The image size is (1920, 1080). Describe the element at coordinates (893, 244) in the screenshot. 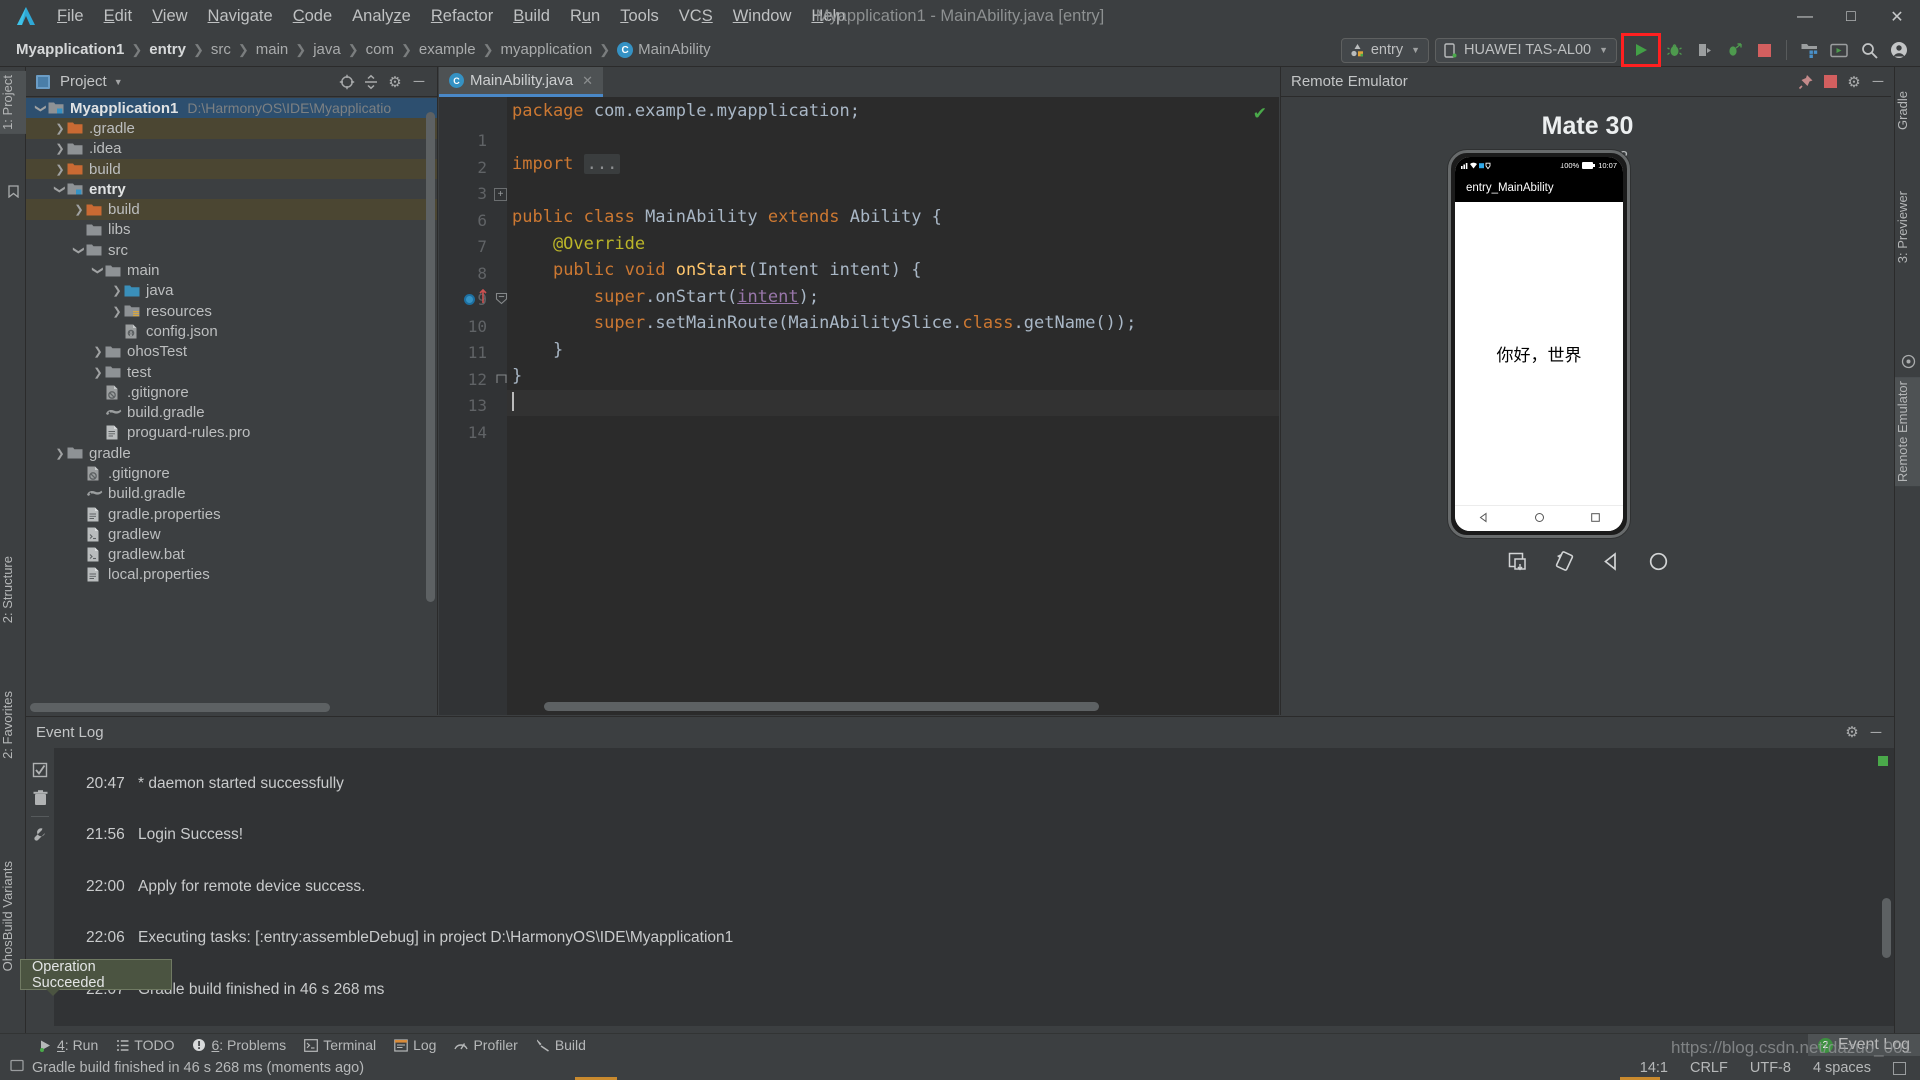

I see `code-line: @Override` at that location.